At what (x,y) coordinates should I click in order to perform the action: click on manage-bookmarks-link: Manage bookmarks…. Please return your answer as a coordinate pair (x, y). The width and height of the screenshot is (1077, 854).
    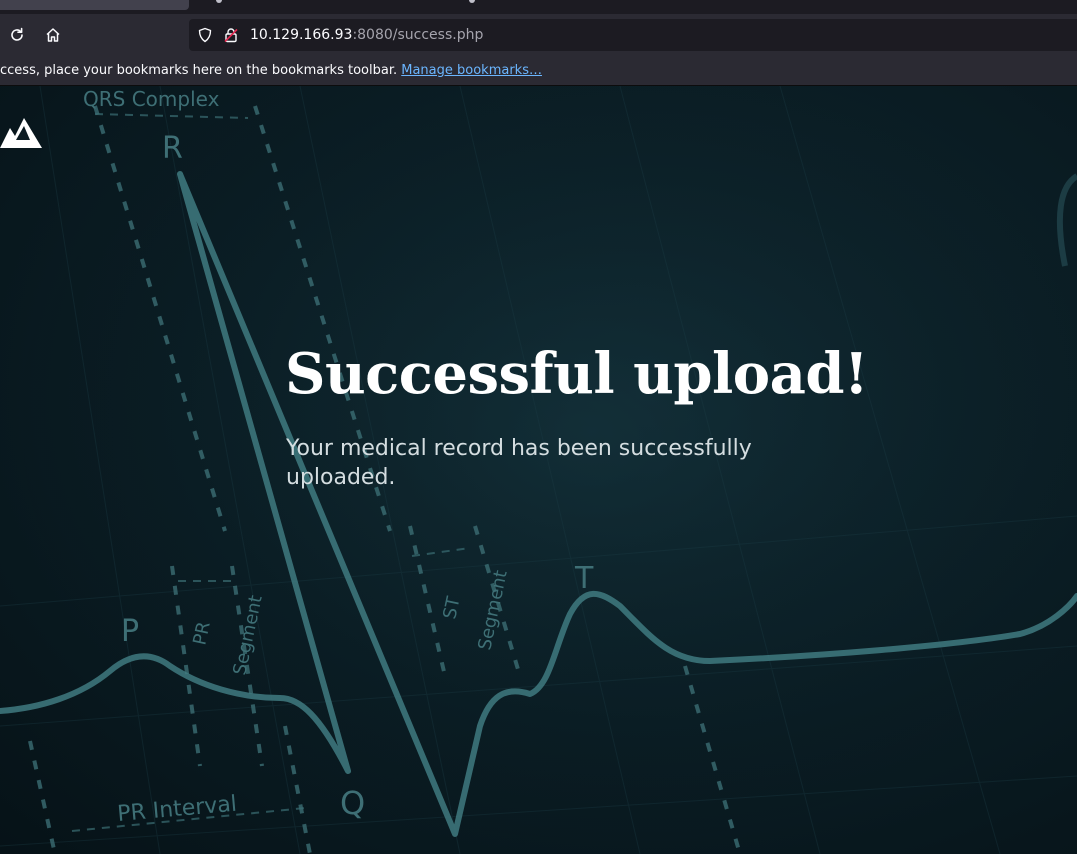
    Looking at the image, I should click on (471, 70).